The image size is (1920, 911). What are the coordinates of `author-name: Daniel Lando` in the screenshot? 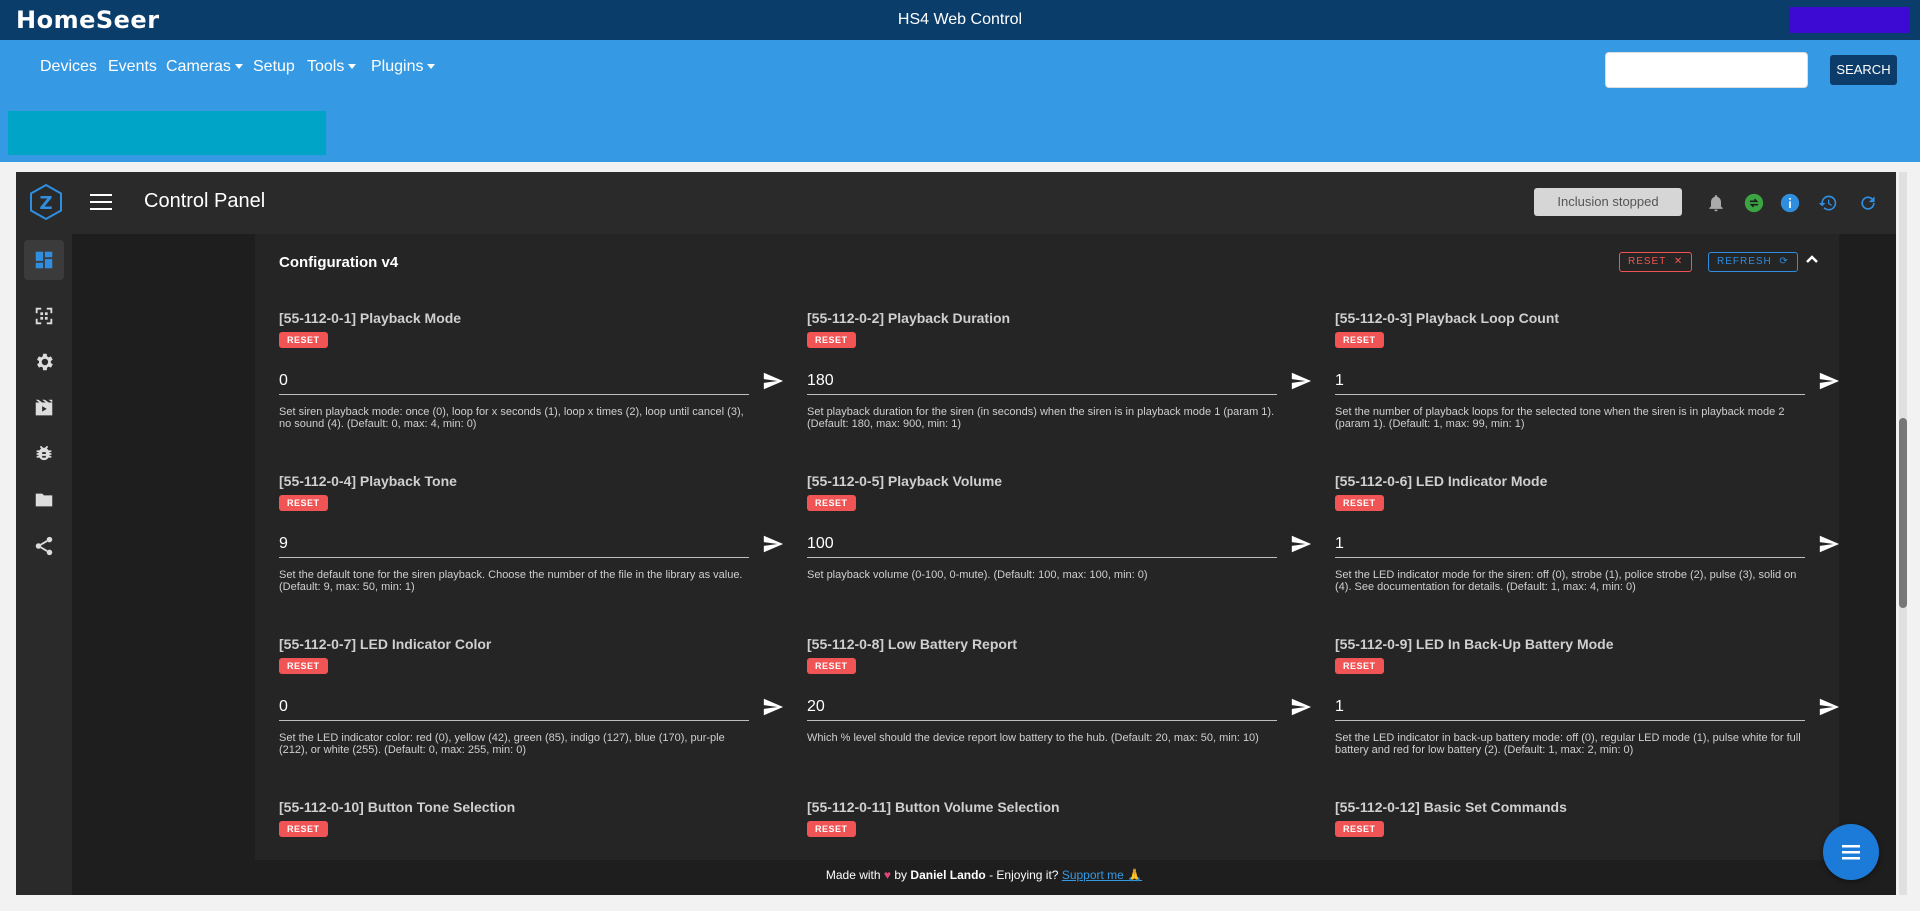 It's located at (948, 875).